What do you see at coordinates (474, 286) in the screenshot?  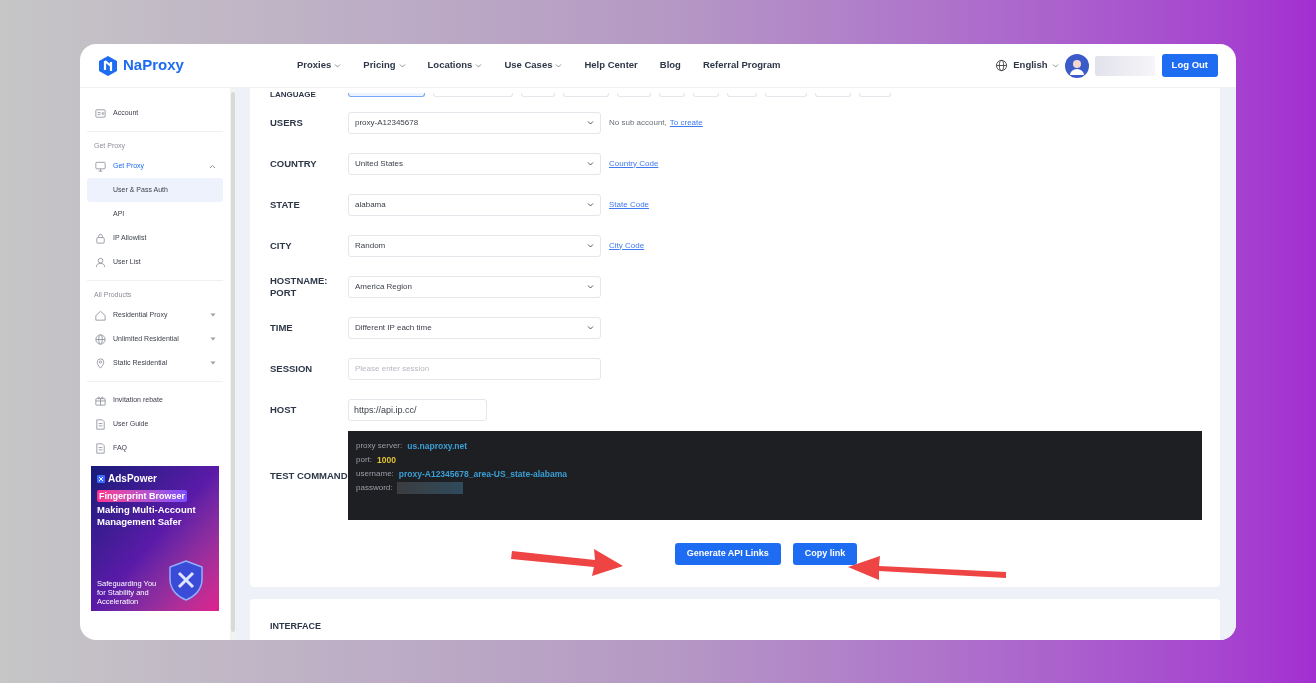 I see `select-field: America Region` at bounding box center [474, 286].